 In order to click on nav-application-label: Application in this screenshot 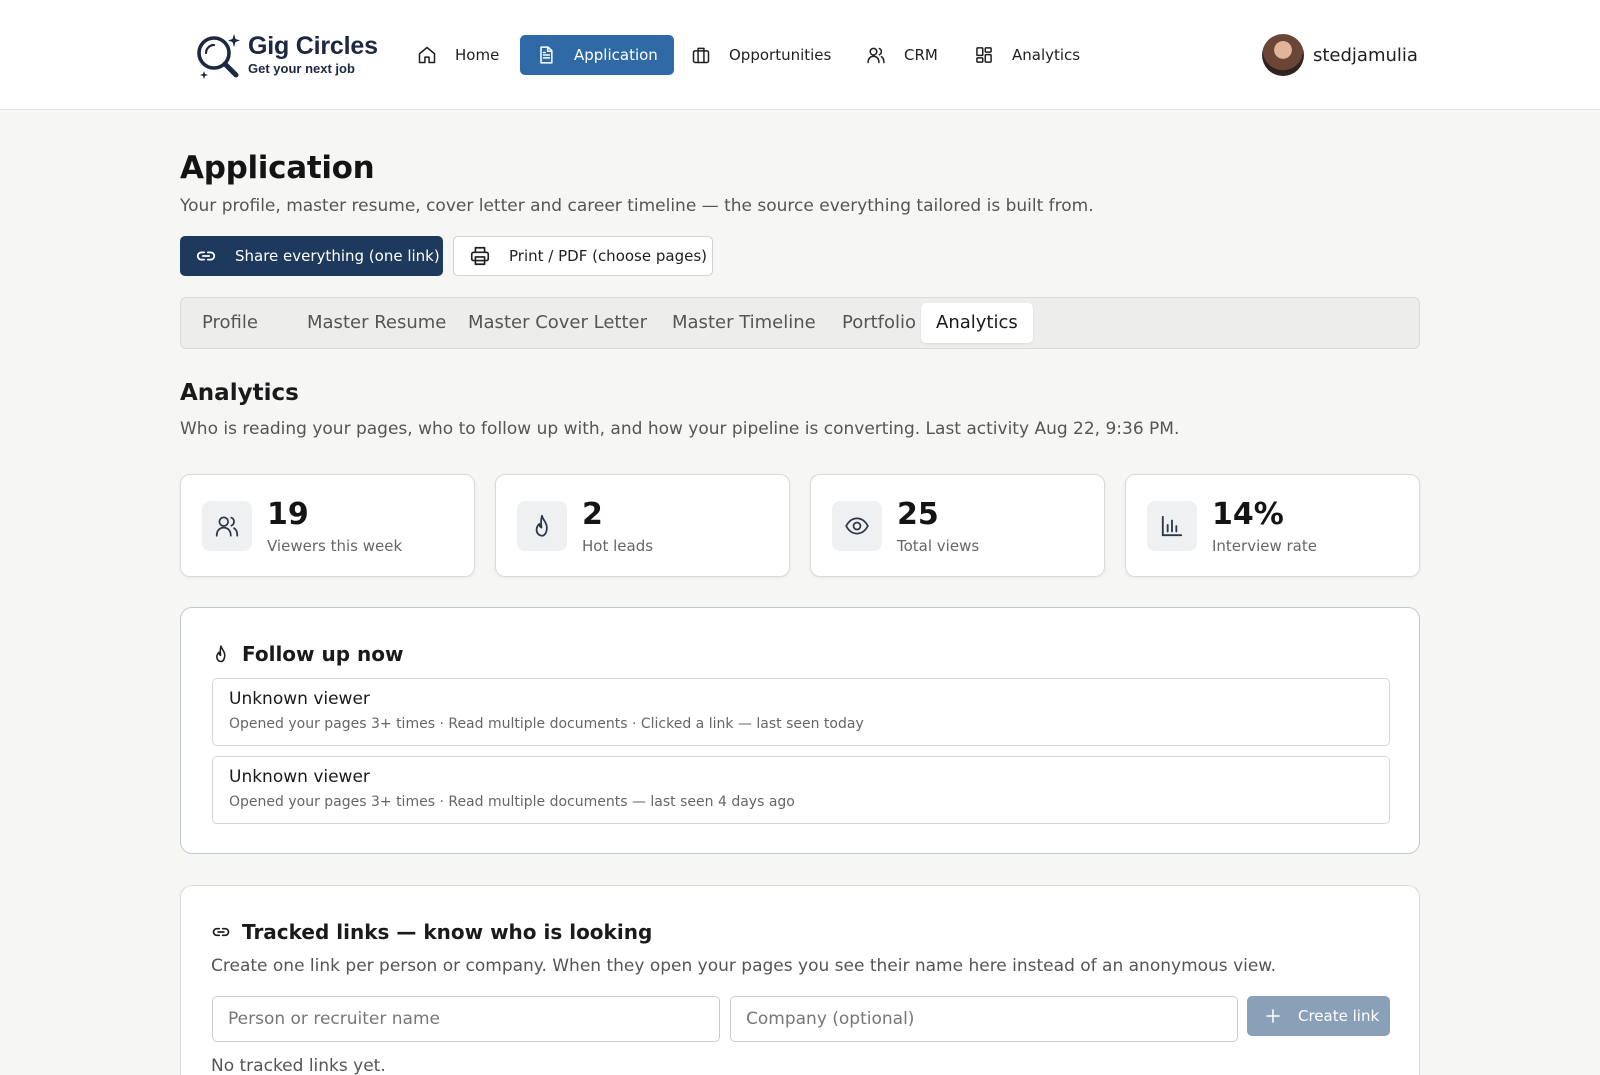, I will do `click(616, 55)`.